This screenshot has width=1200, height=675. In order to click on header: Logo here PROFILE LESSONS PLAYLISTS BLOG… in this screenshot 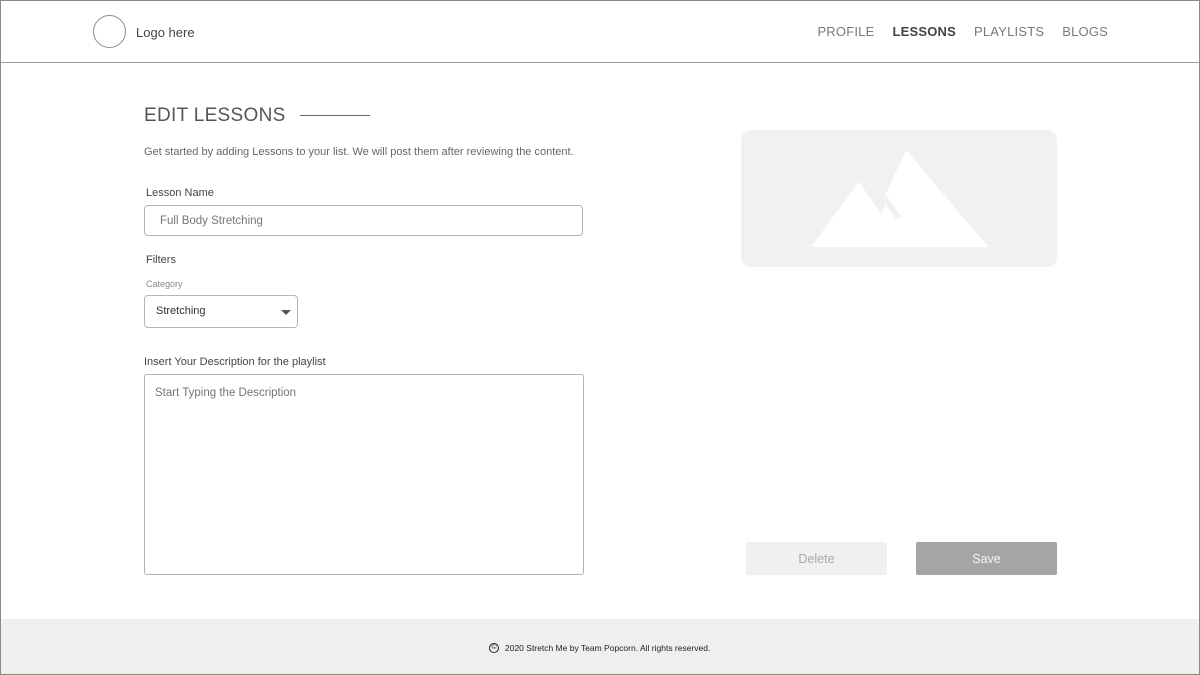, I will do `click(600, 32)`.